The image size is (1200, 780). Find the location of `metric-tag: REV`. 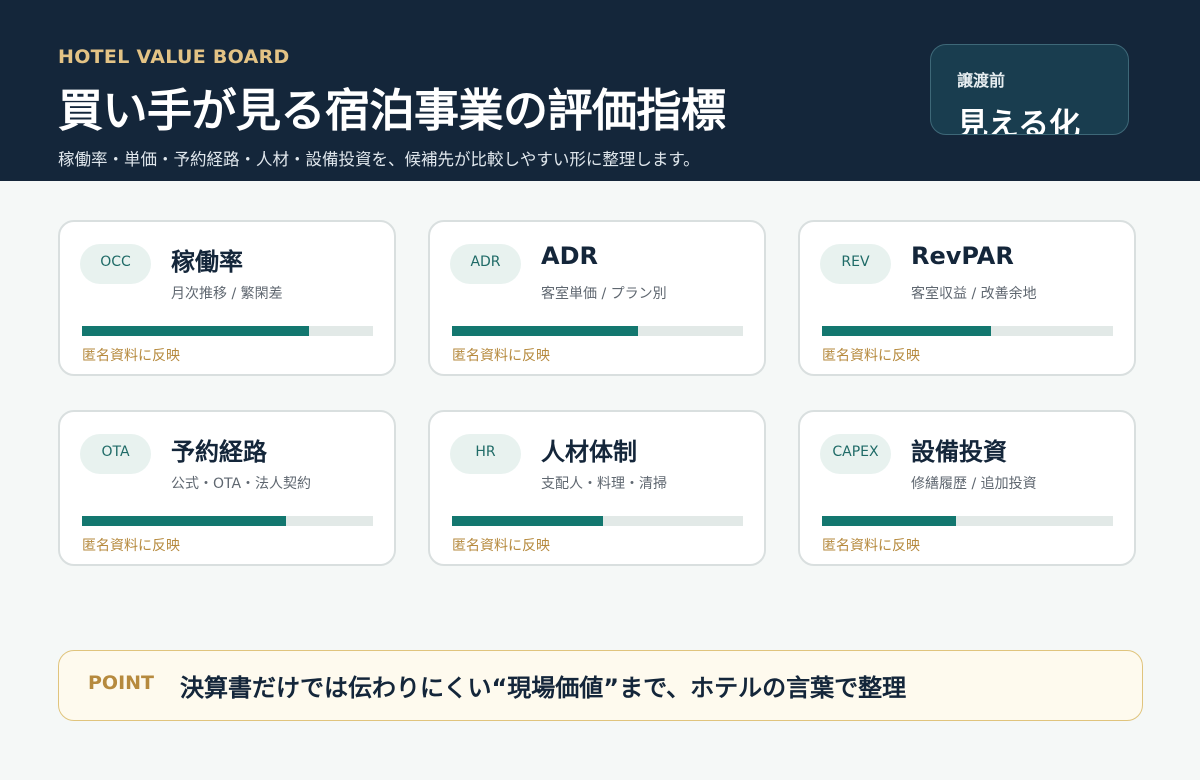

metric-tag: REV is located at coordinates (855, 264).